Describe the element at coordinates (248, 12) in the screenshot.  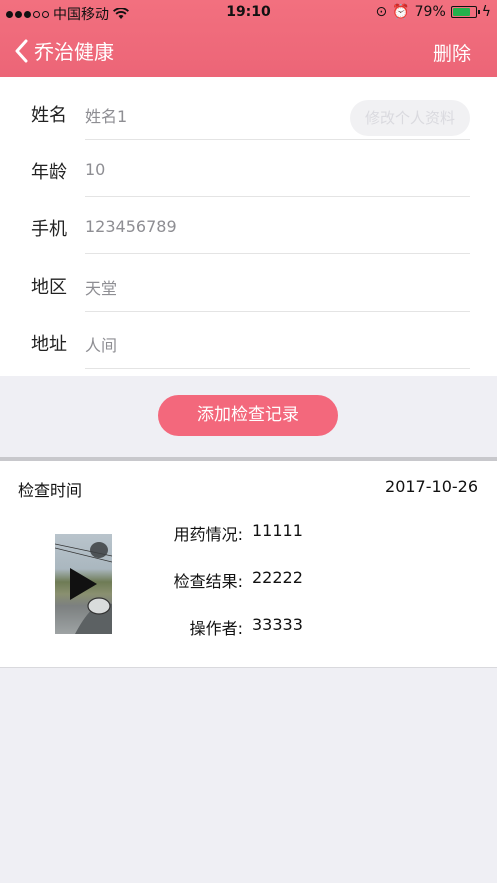
I see `status-bar: 中国移动 19:10 ⊙ ⏰ 79% ϟ` at that location.